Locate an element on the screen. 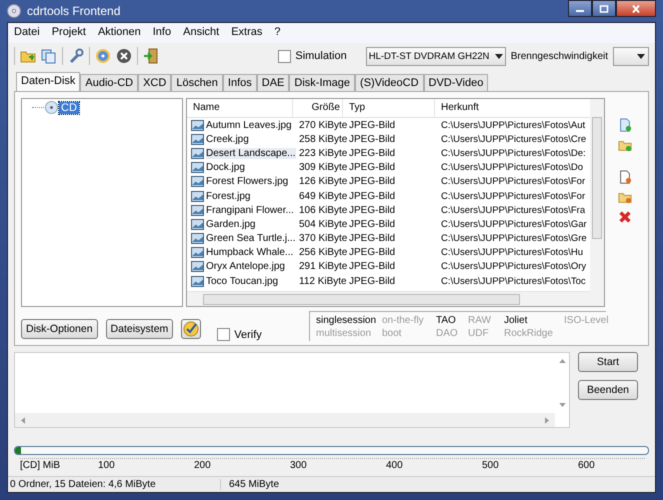  tree-item: CD is located at coordinates (69, 108).